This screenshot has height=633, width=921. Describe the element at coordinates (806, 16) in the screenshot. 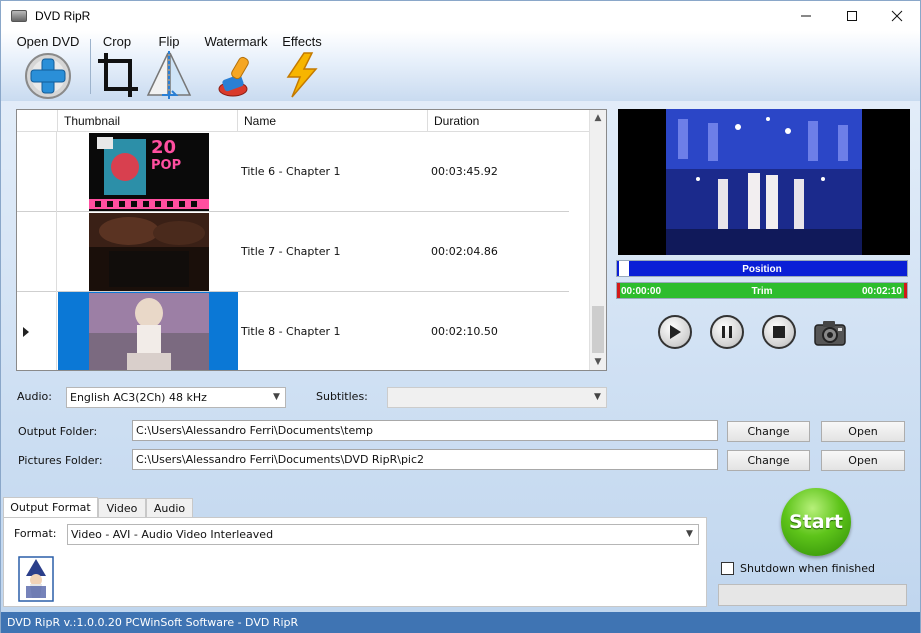

I see `minimize-icon` at that location.